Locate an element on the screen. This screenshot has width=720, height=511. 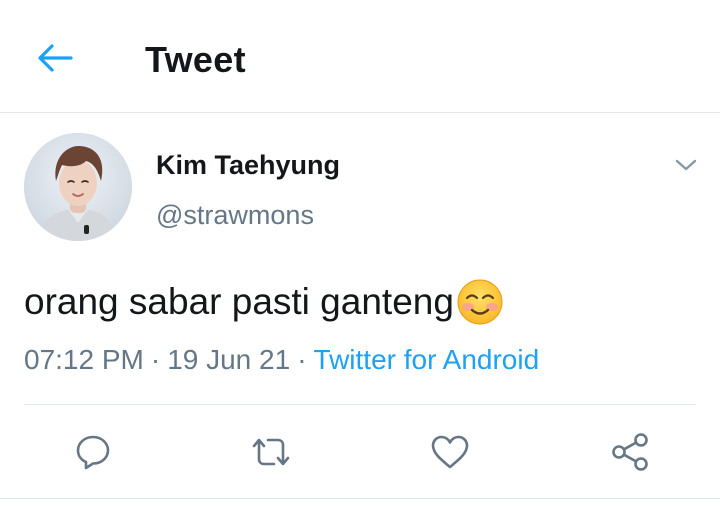
arrow-left-icon is located at coordinates (55, 58).